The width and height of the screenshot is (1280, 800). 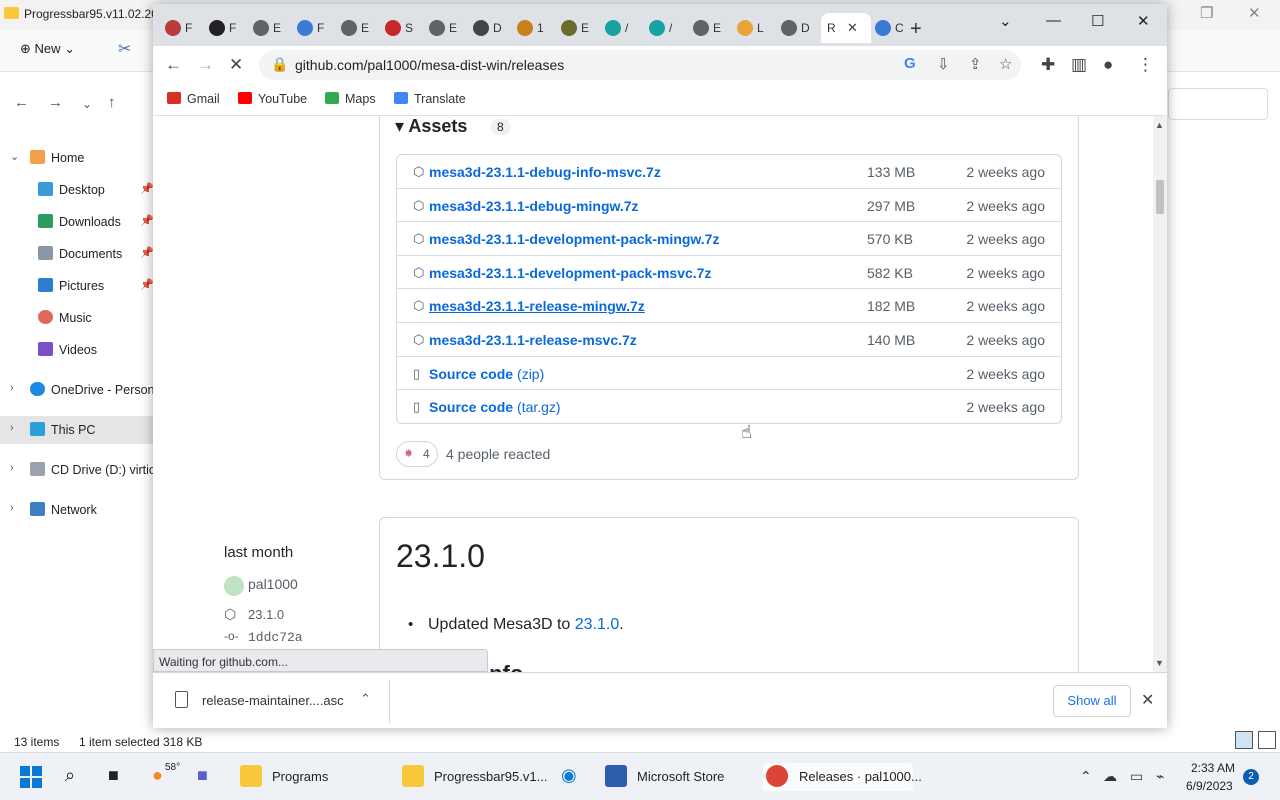 I want to click on task-view-icon: ■, so click(x=113, y=775).